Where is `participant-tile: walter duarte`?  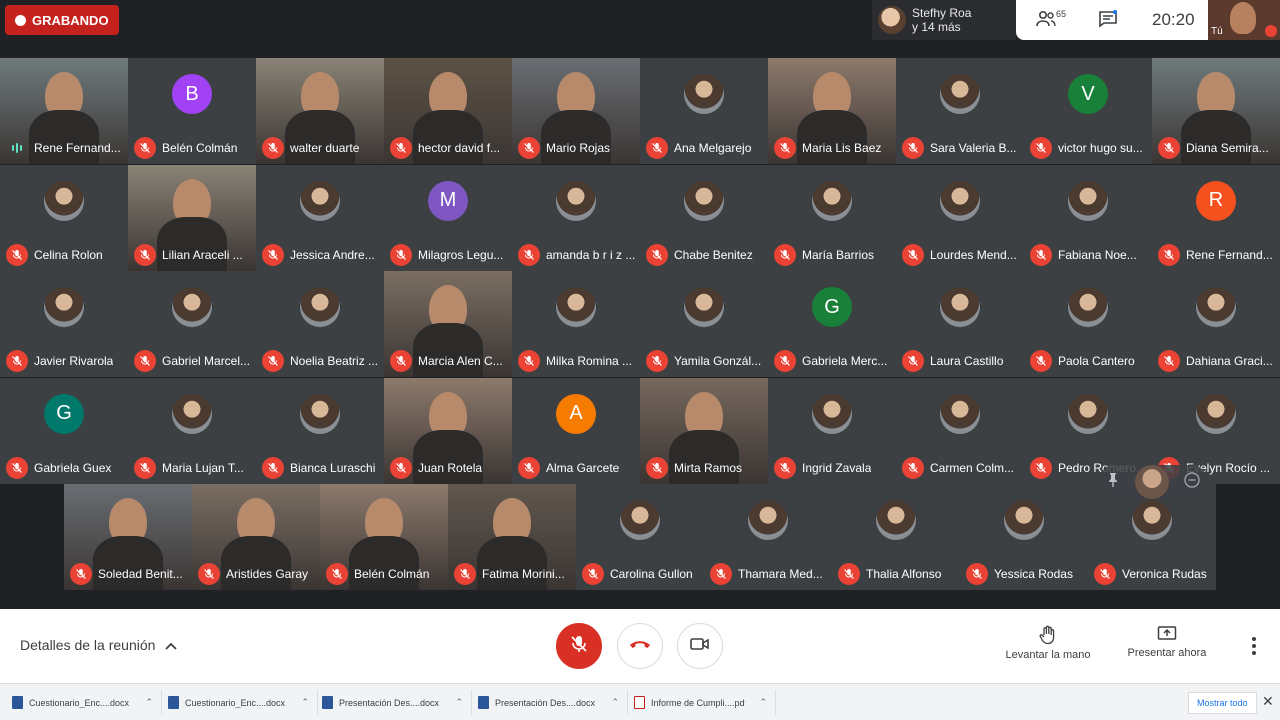 participant-tile: walter duarte is located at coordinates (320, 111).